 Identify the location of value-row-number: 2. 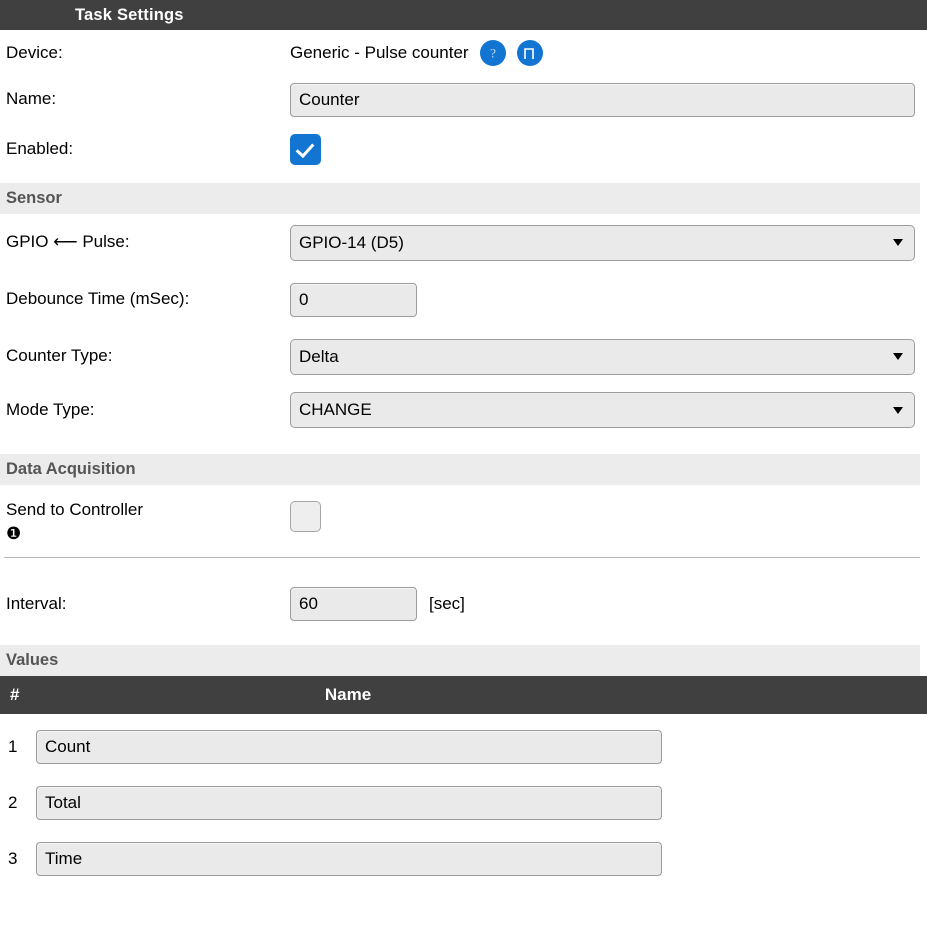
(13, 802).